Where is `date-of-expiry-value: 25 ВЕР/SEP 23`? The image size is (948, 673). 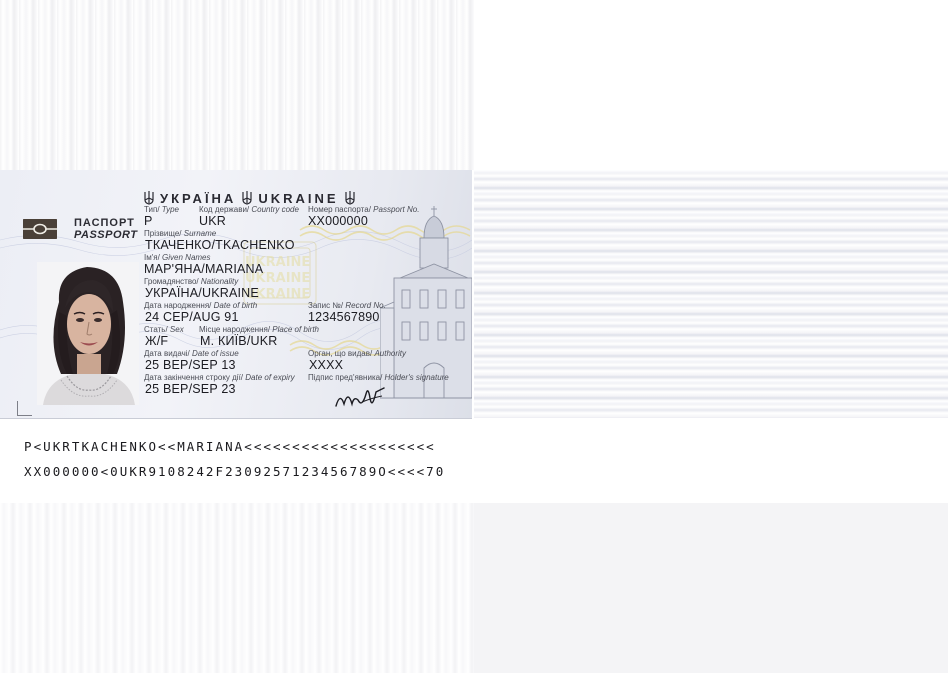
date-of-expiry-value: 25 ВЕР/SEP 23 is located at coordinates (190, 389).